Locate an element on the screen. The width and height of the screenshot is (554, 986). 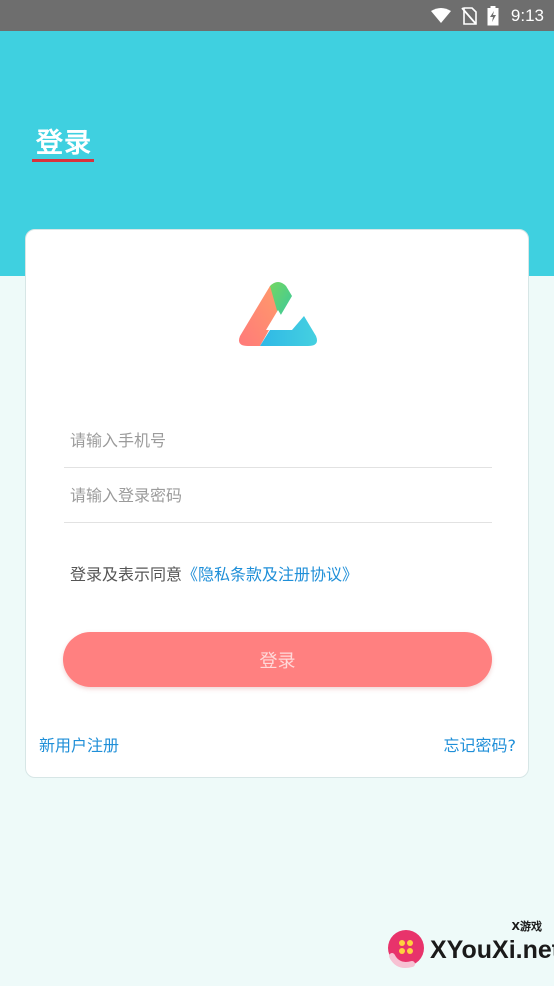
gamepad-icon is located at coordinates (406, 949).